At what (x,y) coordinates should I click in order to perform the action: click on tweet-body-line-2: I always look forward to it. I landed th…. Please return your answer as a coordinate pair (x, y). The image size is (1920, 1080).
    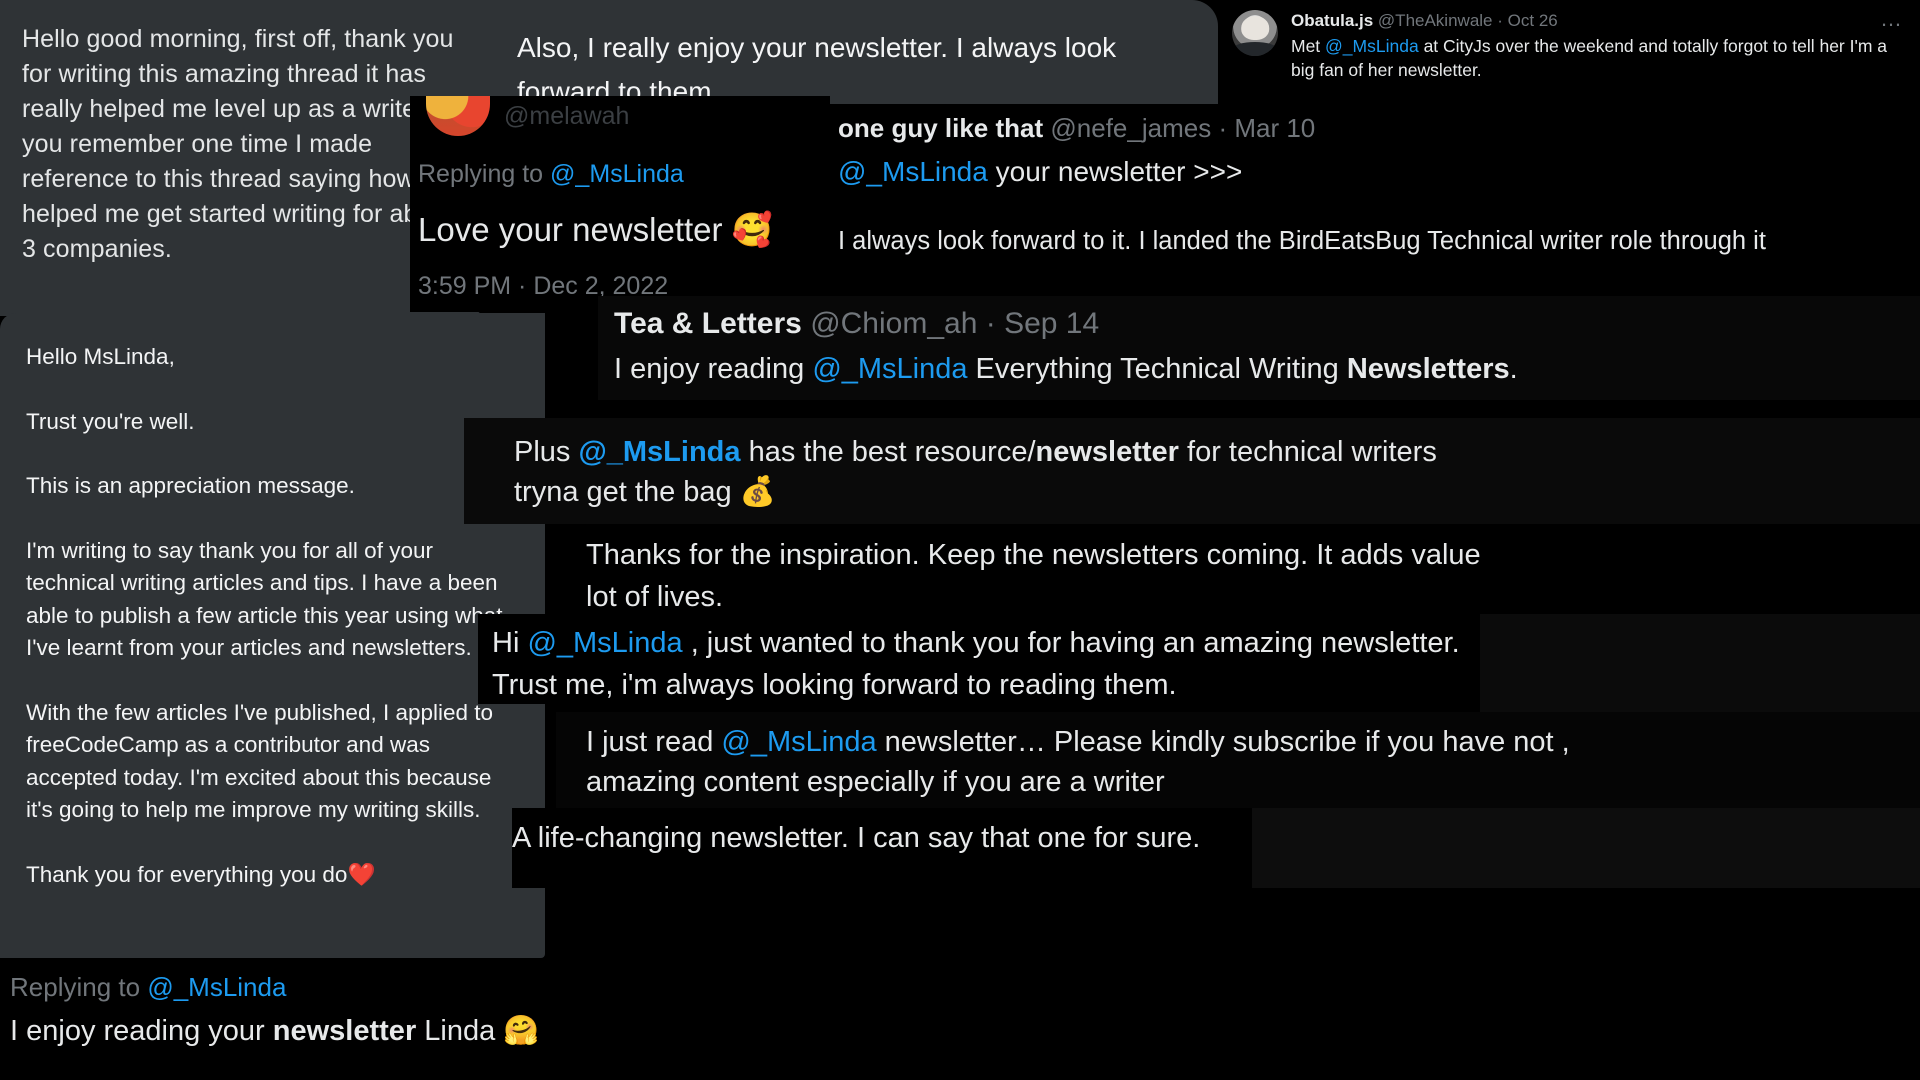
    Looking at the image, I should click on (1302, 241).